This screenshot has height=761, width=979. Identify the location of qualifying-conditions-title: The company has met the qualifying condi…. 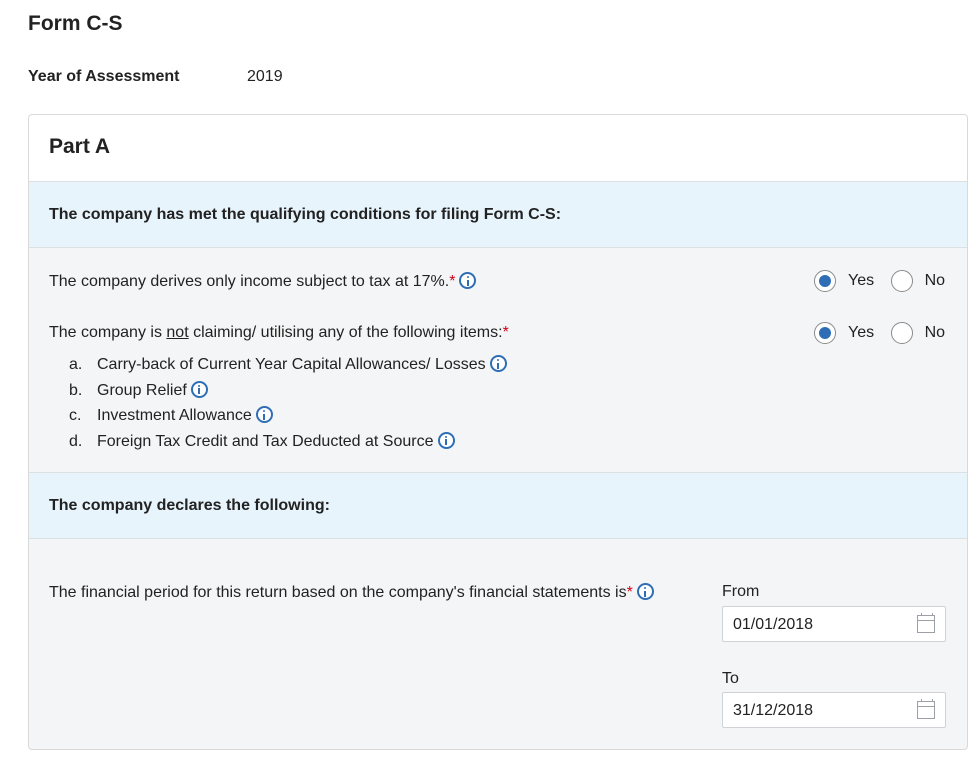
(305, 214).